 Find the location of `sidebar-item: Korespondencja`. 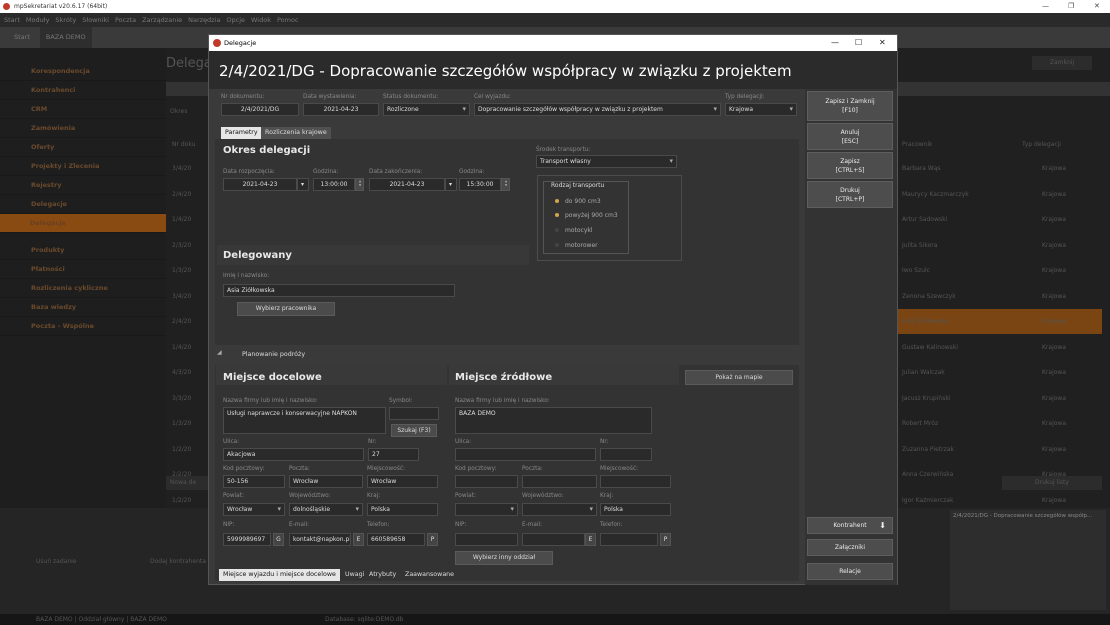

sidebar-item: Korespondencja is located at coordinates (83, 71).